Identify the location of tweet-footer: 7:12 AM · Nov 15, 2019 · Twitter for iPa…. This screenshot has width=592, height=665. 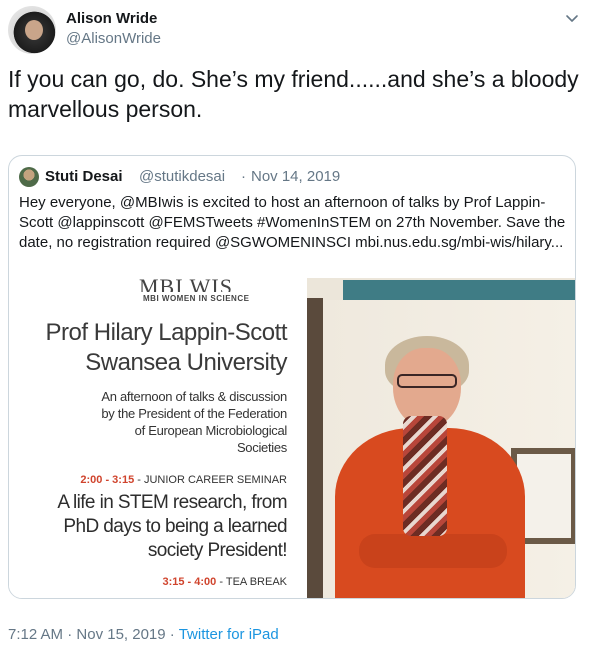
(143, 634).